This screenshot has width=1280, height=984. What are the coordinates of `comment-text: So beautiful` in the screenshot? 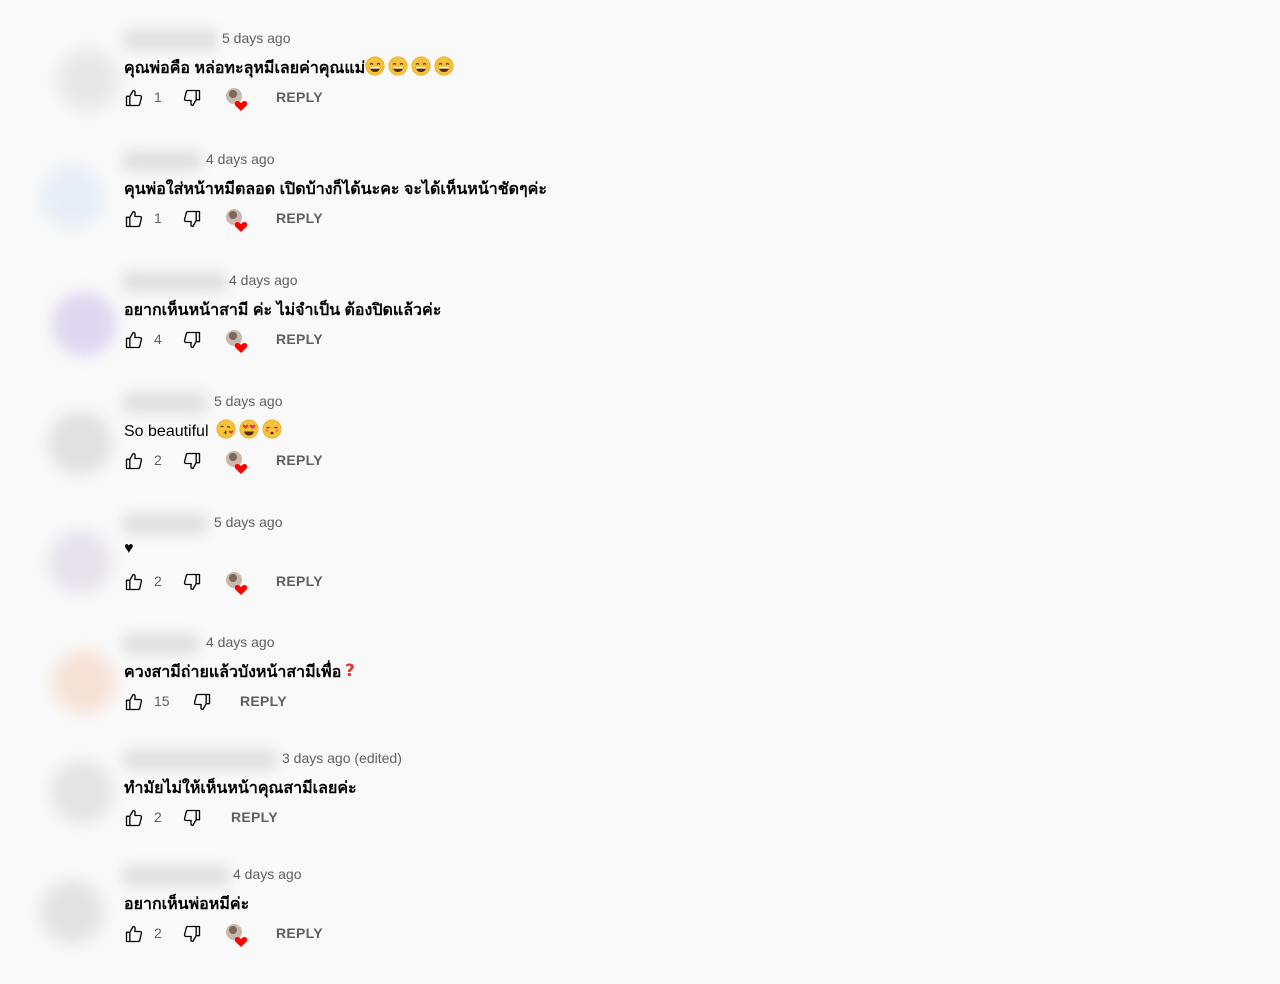 It's located at (203, 431).